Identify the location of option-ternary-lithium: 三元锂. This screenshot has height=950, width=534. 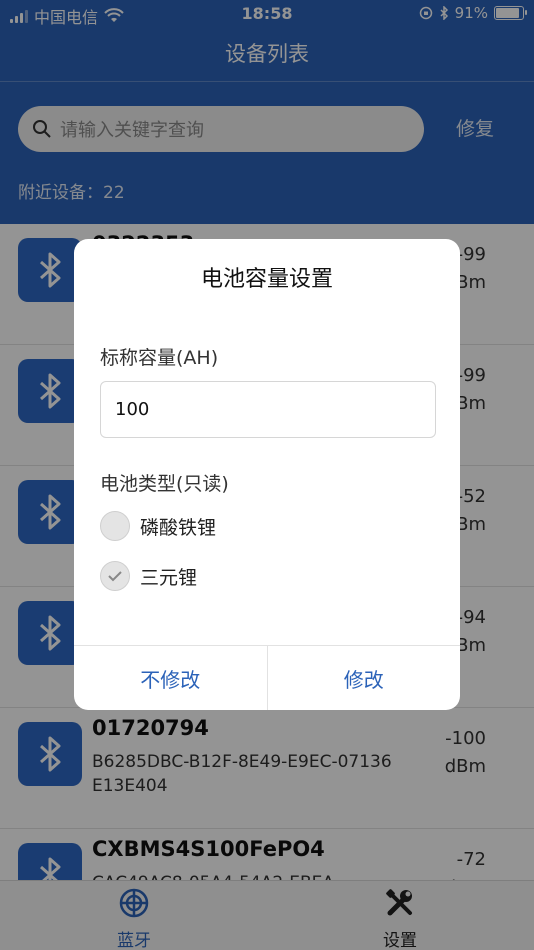
(148, 576).